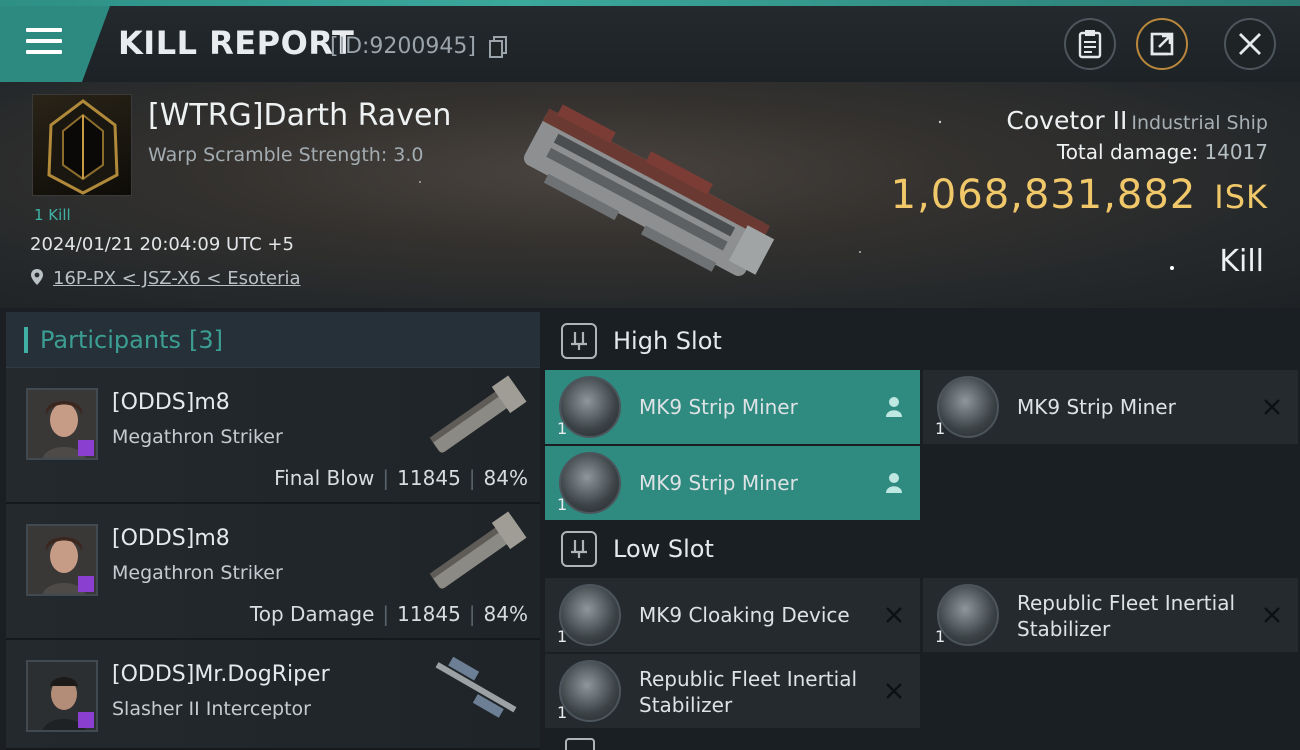  Describe the element at coordinates (922, 549) in the screenshot. I see `low-slot-header: Low Slot` at that location.